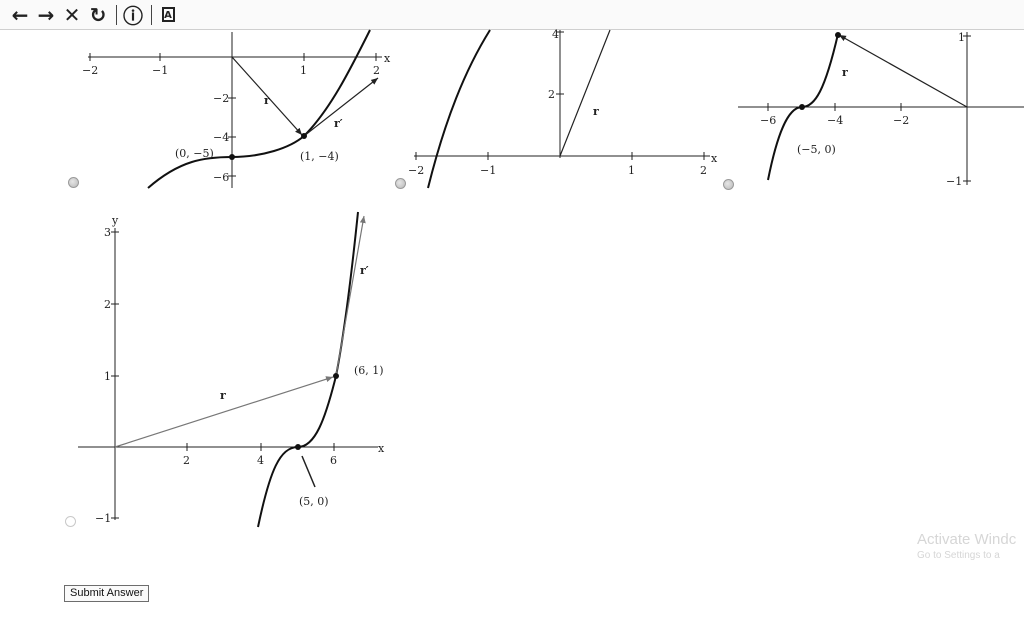  Describe the element at coordinates (160, 70) in the screenshot. I see `g1-tick-x: −1` at that location.